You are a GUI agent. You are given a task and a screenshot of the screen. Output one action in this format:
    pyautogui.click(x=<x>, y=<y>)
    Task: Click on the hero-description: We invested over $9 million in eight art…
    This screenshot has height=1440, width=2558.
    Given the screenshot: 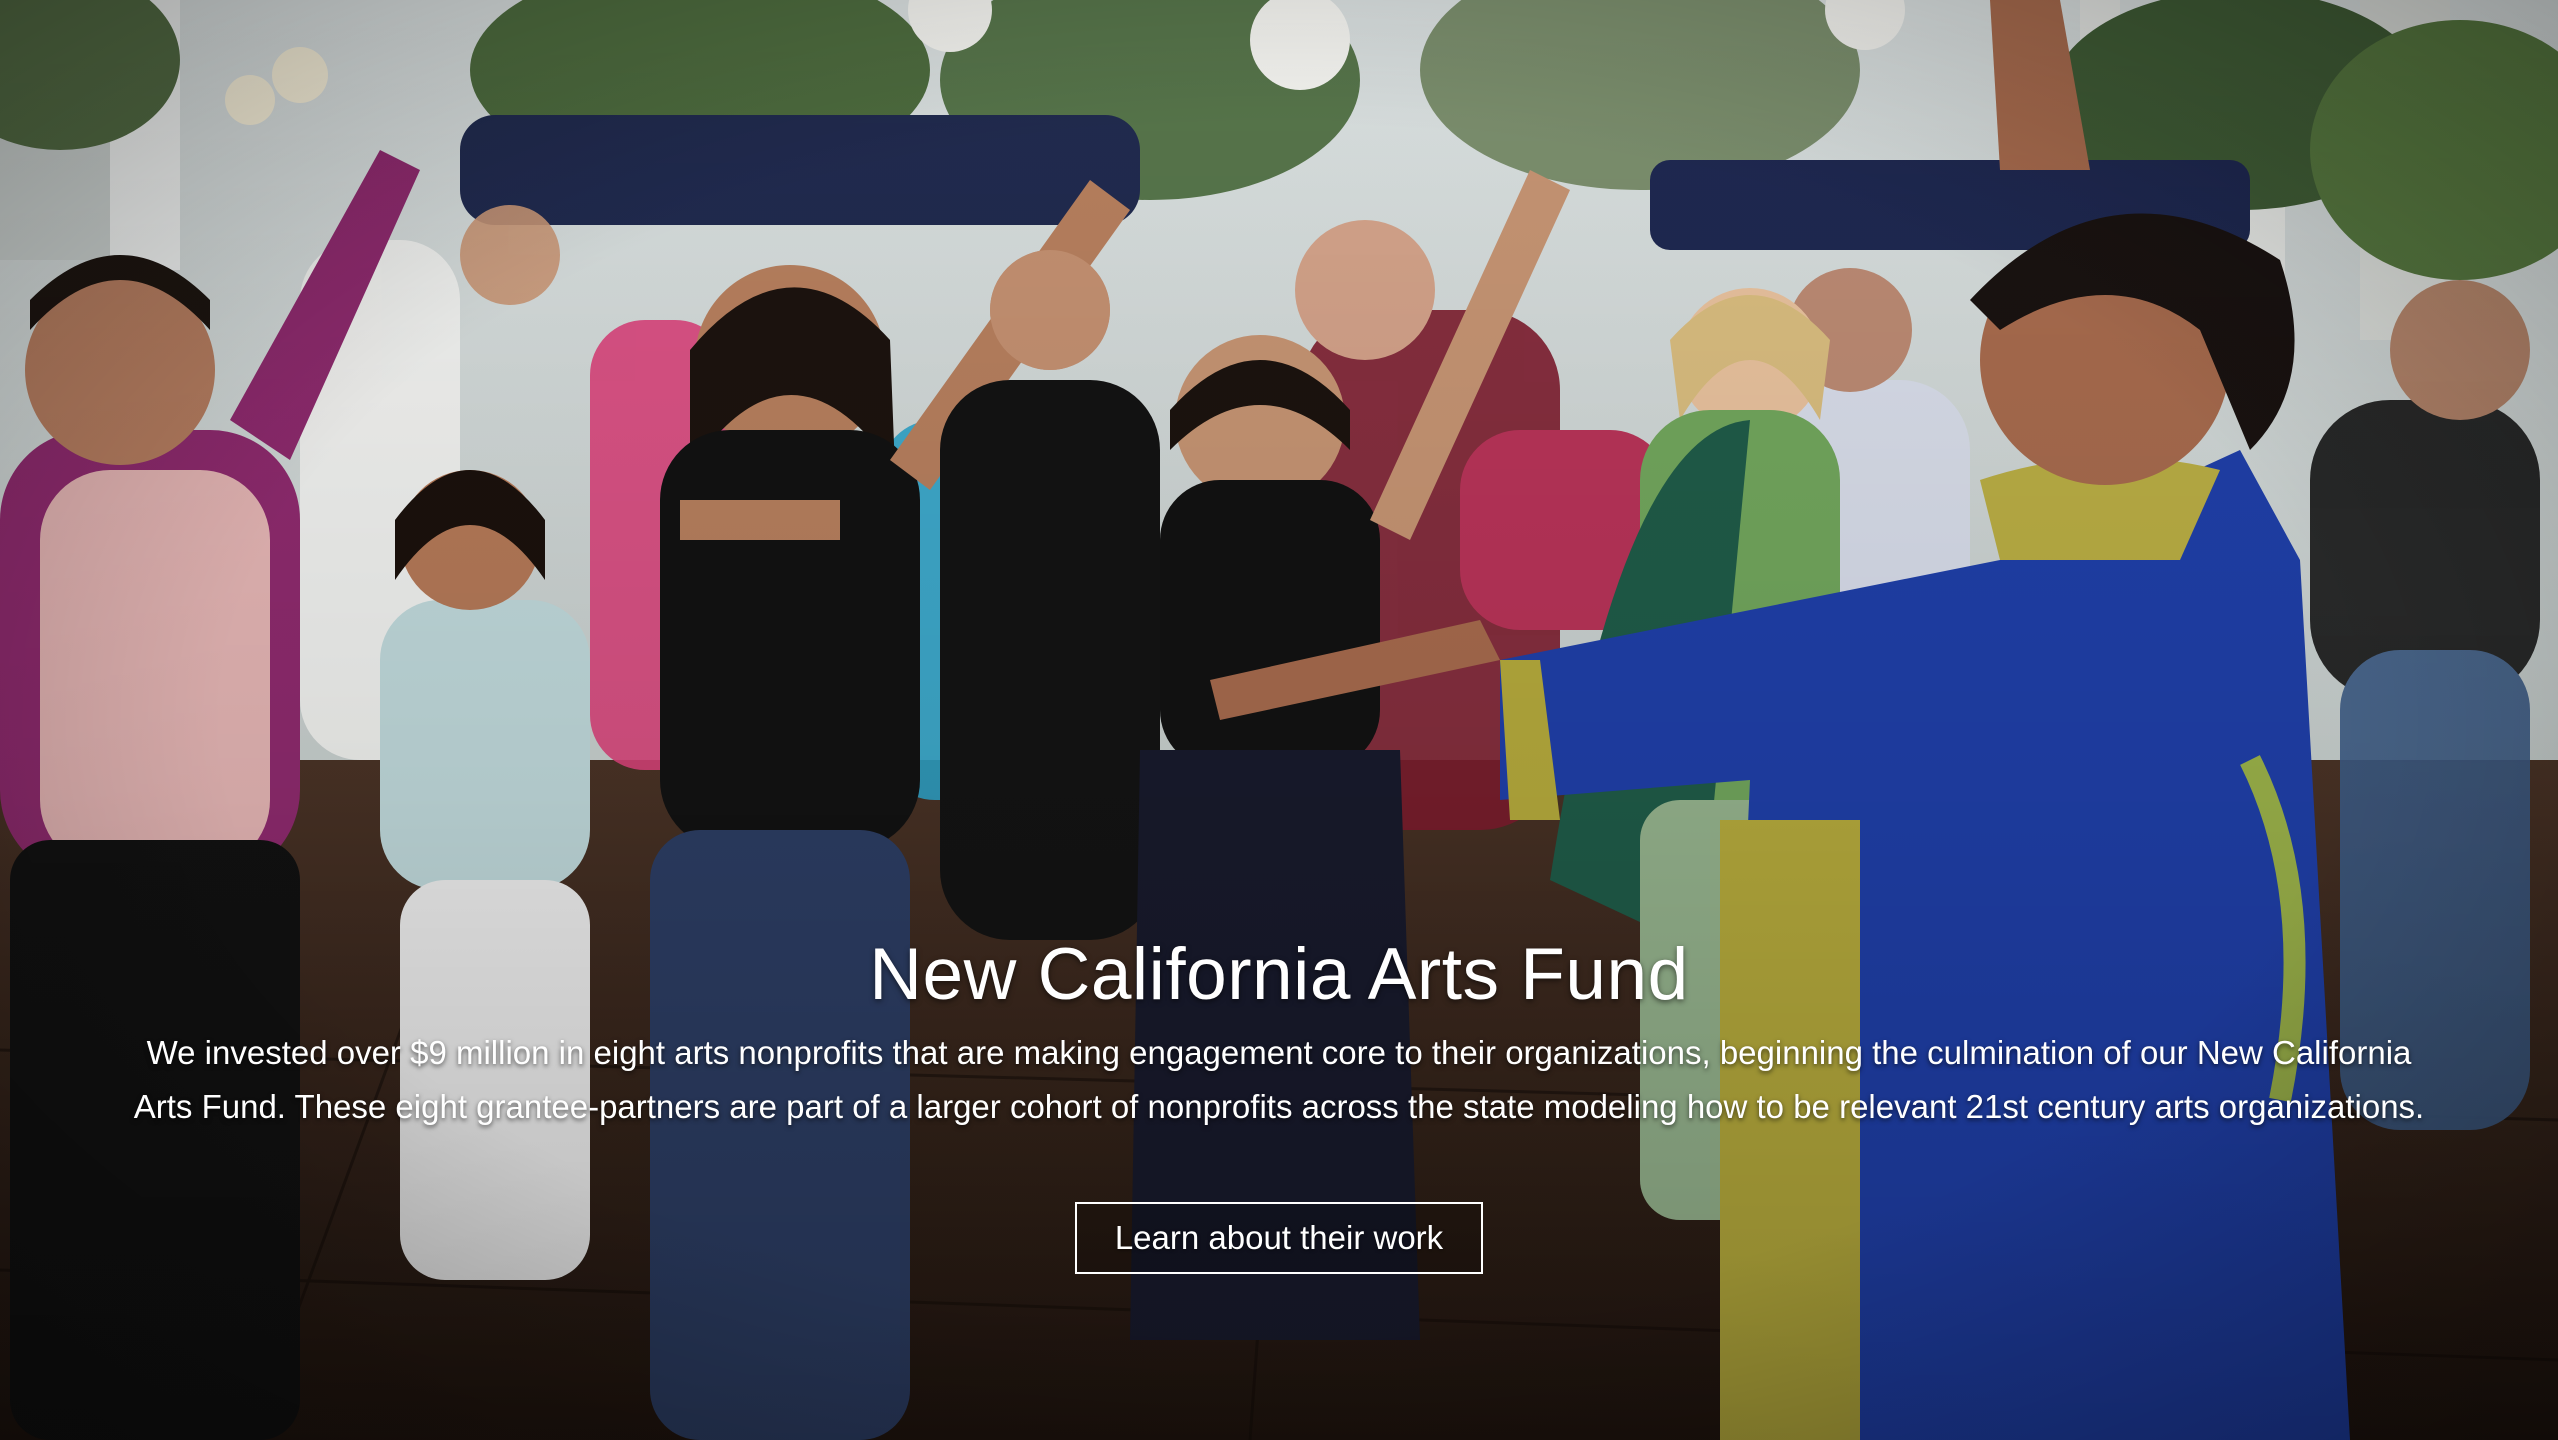 What is the action you would take?
    pyautogui.click(x=1279, y=1079)
    